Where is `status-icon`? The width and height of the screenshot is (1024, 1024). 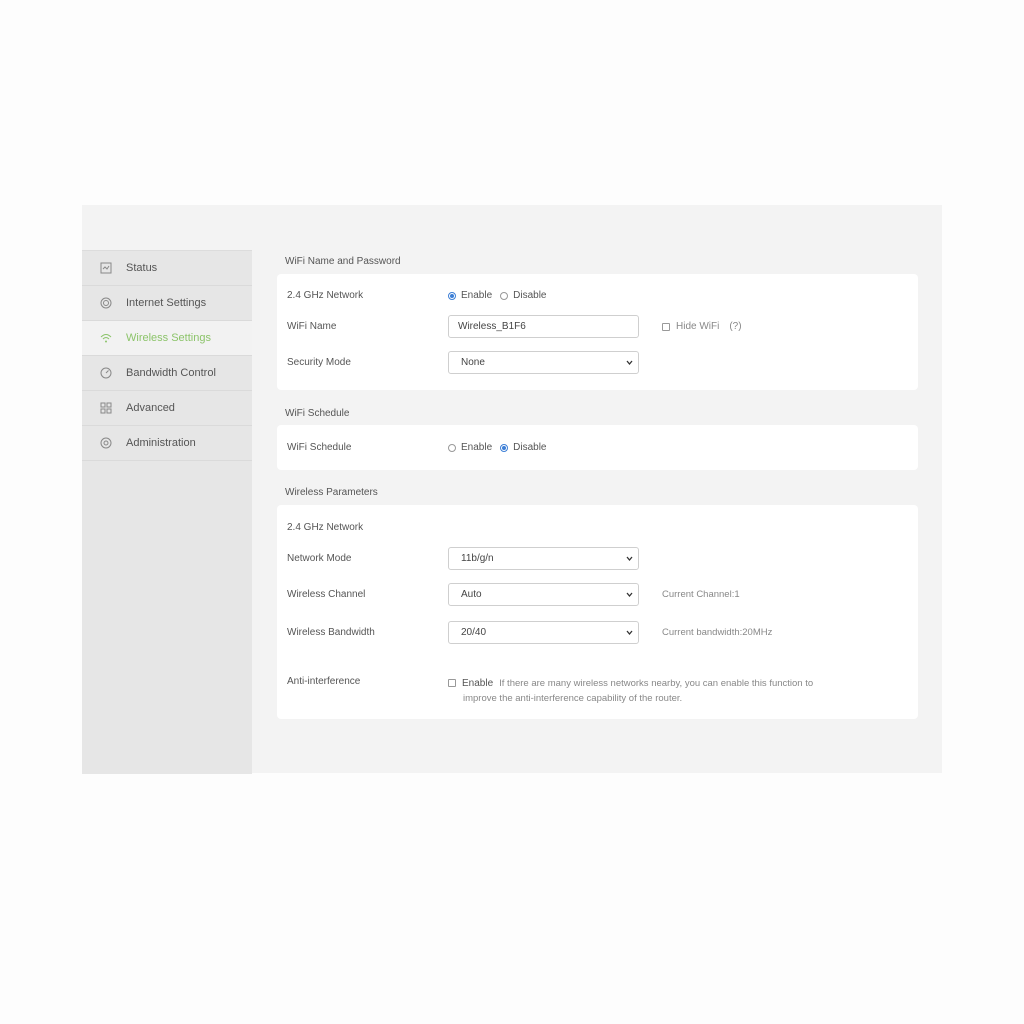
status-icon is located at coordinates (106, 268).